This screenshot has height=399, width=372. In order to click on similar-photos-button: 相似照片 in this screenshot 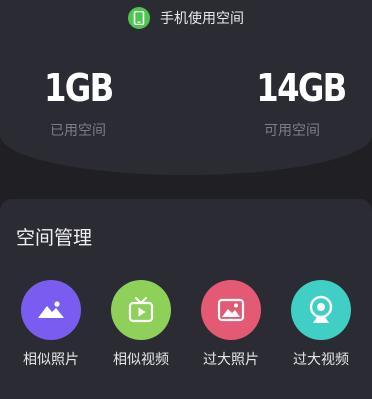, I will do `click(51, 324)`.